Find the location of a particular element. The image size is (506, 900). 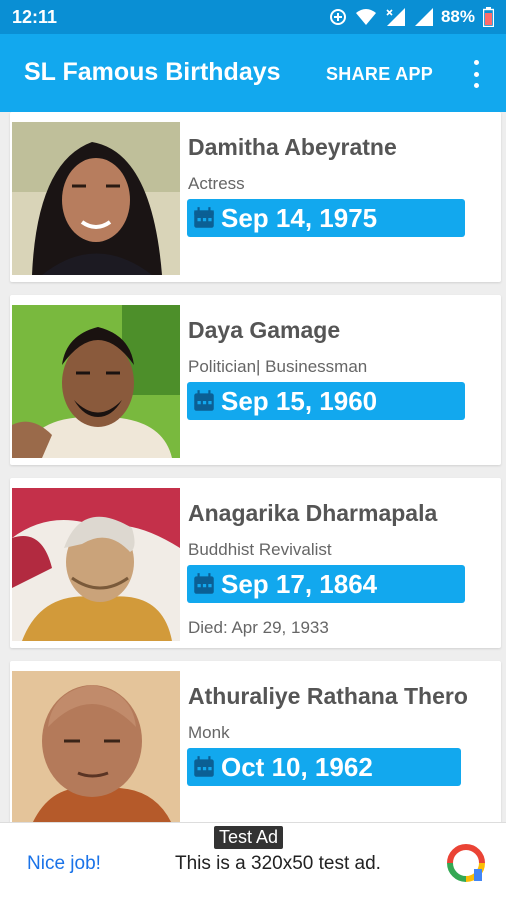

person-name: Damitha Abeyratne is located at coordinates (292, 147).